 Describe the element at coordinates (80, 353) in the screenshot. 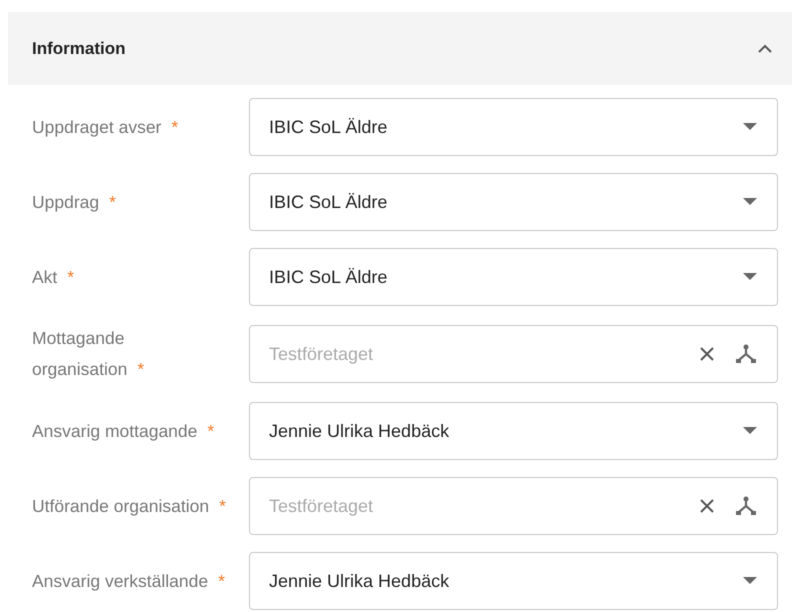

I see `field-label: Mottagande organisation` at that location.